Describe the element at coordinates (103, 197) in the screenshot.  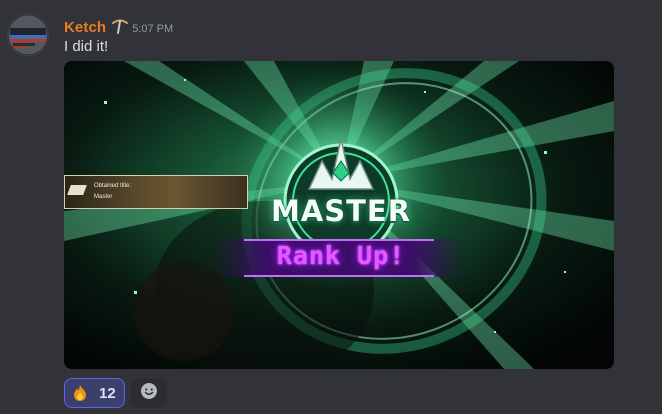
I see `title-card-value: Master` at that location.